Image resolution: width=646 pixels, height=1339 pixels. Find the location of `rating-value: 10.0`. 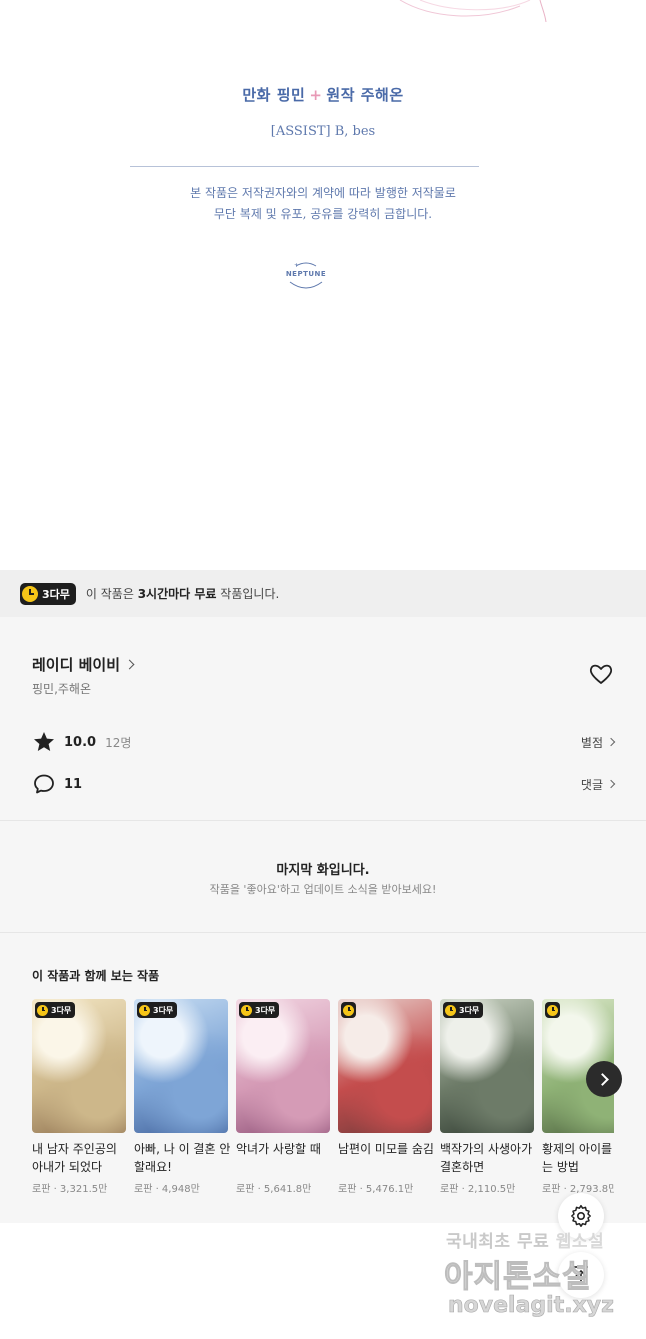

rating-value: 10.0 is located at coordinates (80, 742).